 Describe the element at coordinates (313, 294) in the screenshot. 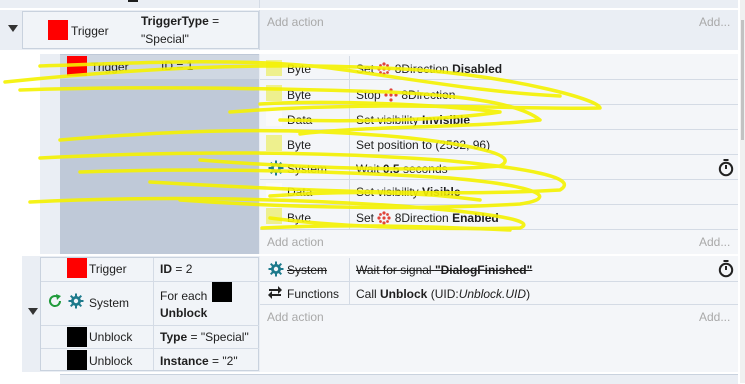

I see `action-object-name: Functions` at that location.